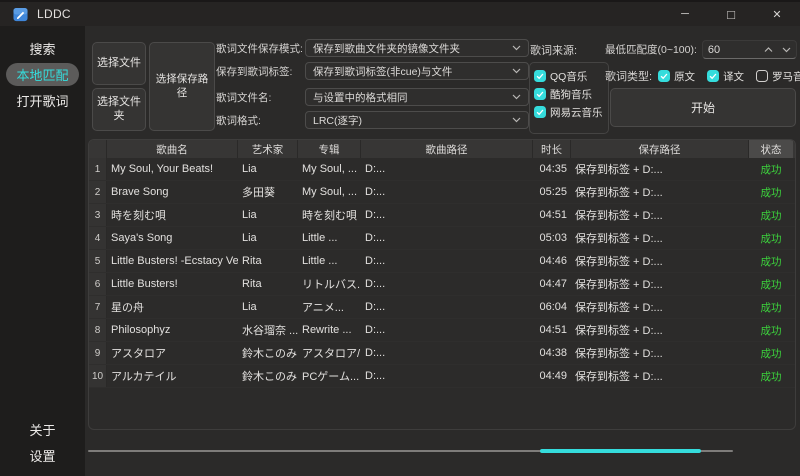  I want to click on sidebar-item-local-match: 本地匹配, so click(42, 74).